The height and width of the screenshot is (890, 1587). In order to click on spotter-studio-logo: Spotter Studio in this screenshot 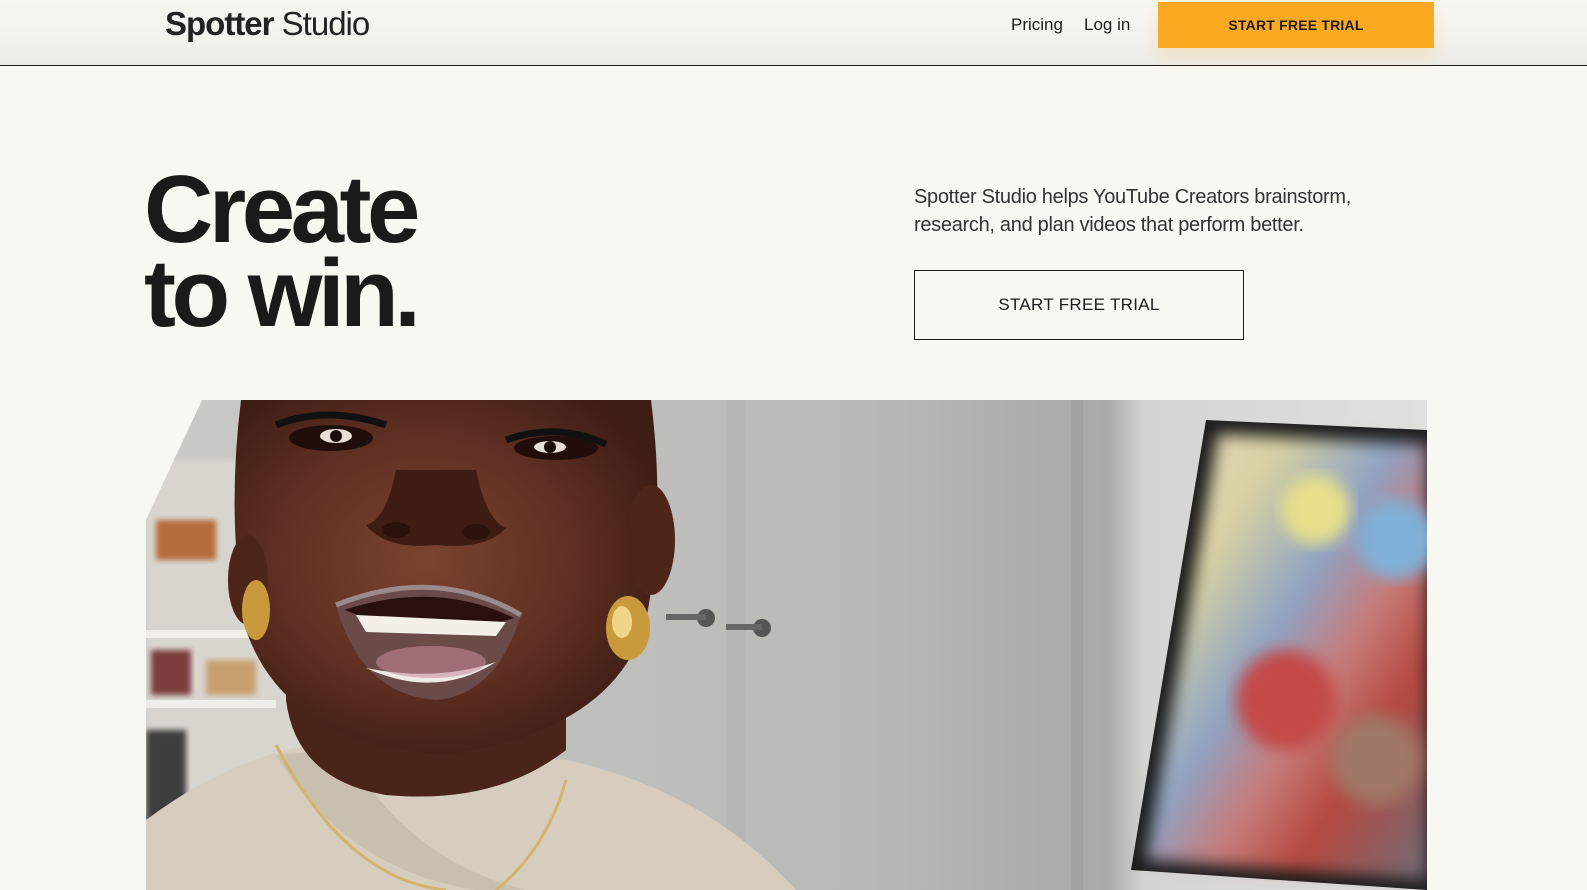, I will do `click(268, 24)`.